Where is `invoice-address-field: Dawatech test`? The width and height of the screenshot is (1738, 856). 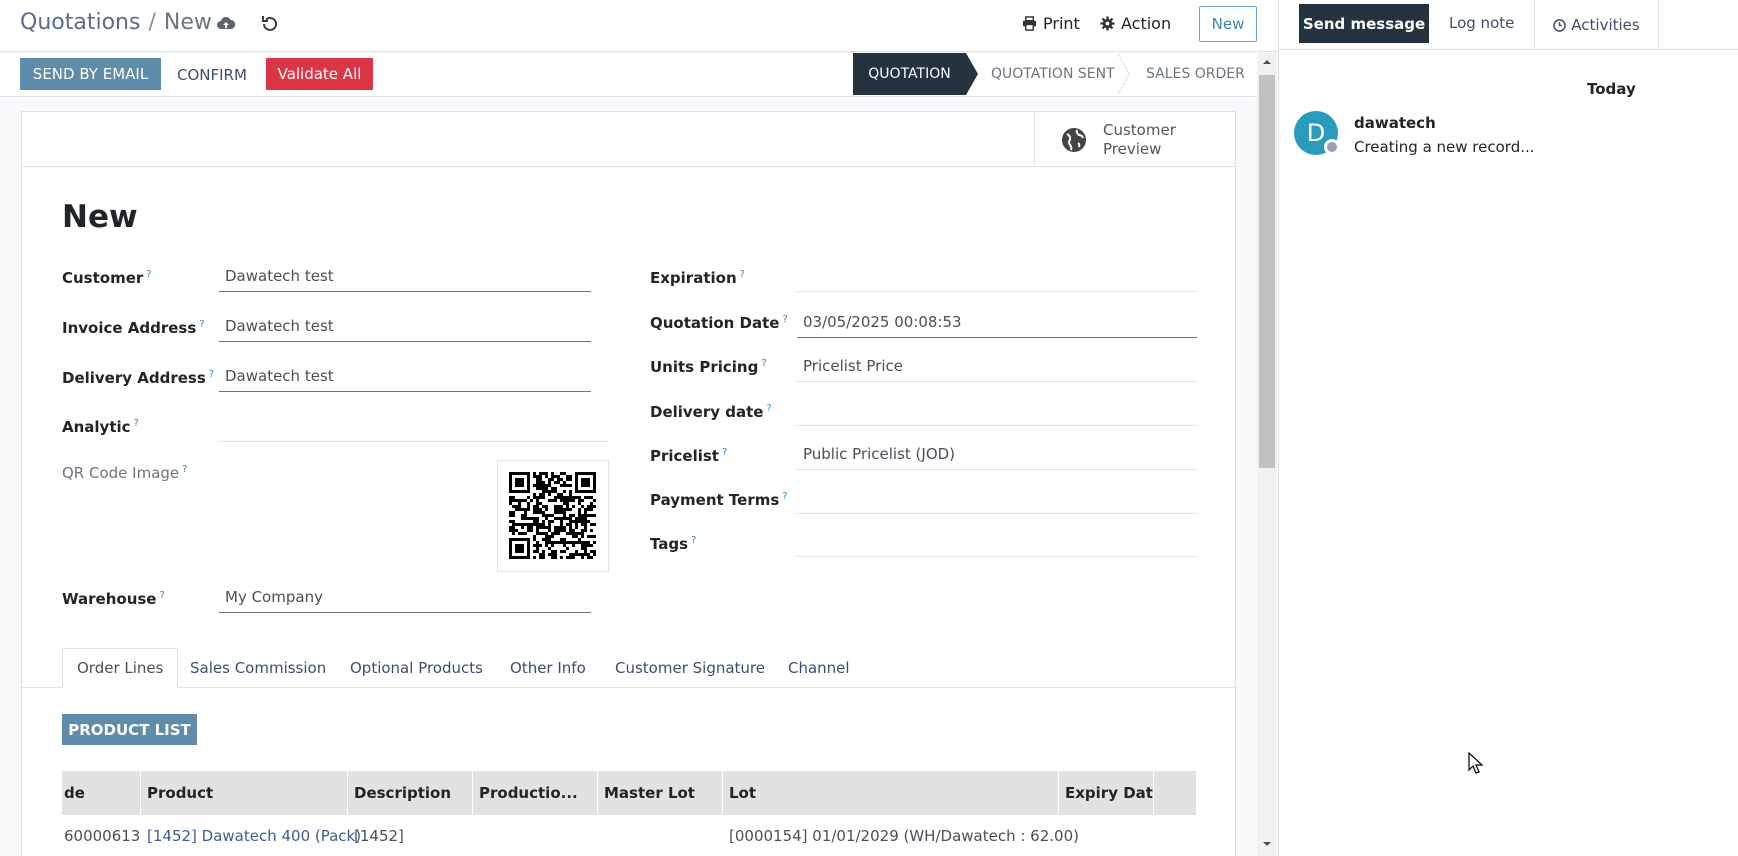
invoice-address-field: Dawatech test is located at coordinates (405, 327).